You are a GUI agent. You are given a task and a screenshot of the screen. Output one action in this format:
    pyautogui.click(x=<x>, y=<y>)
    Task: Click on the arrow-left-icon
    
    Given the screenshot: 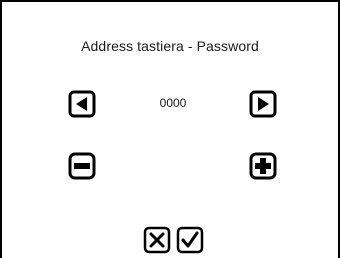 What is the action you would take?
    pyautogui.click(x=82, y=104)
    